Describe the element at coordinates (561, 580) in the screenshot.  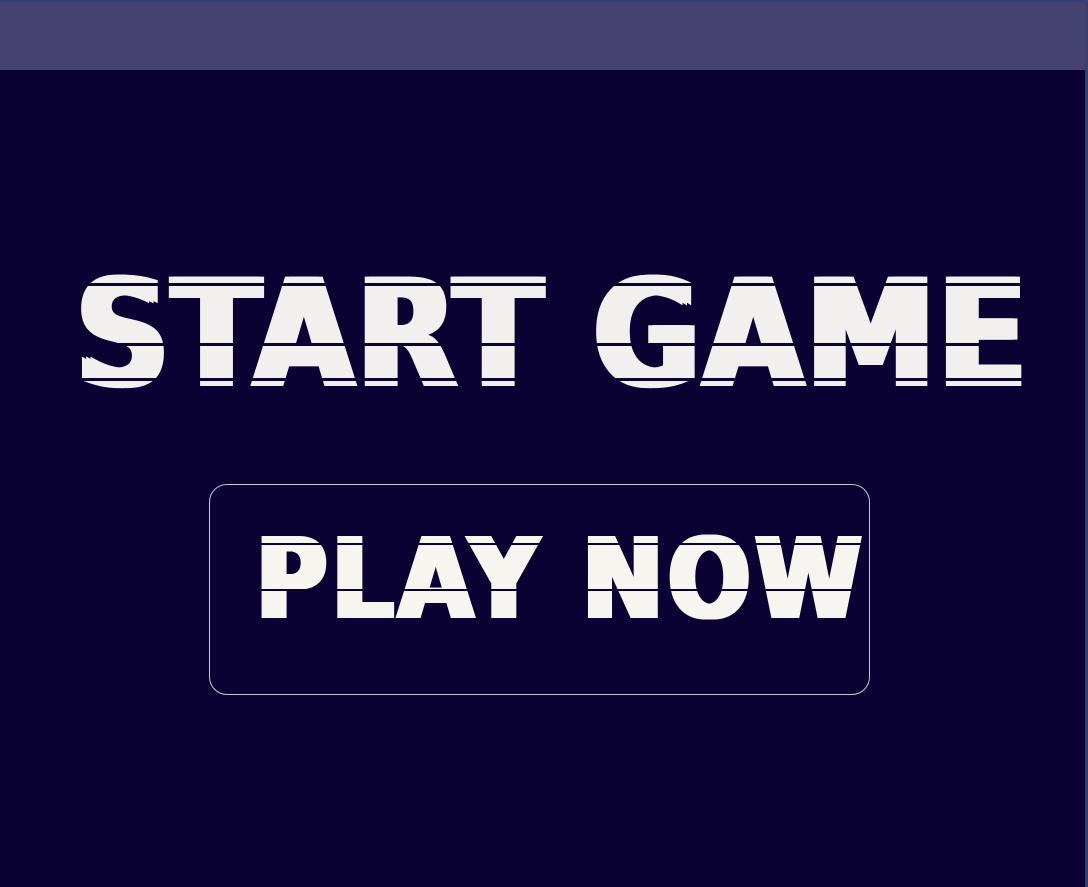
I see `play-now-label: PLAY NOW` at that location.